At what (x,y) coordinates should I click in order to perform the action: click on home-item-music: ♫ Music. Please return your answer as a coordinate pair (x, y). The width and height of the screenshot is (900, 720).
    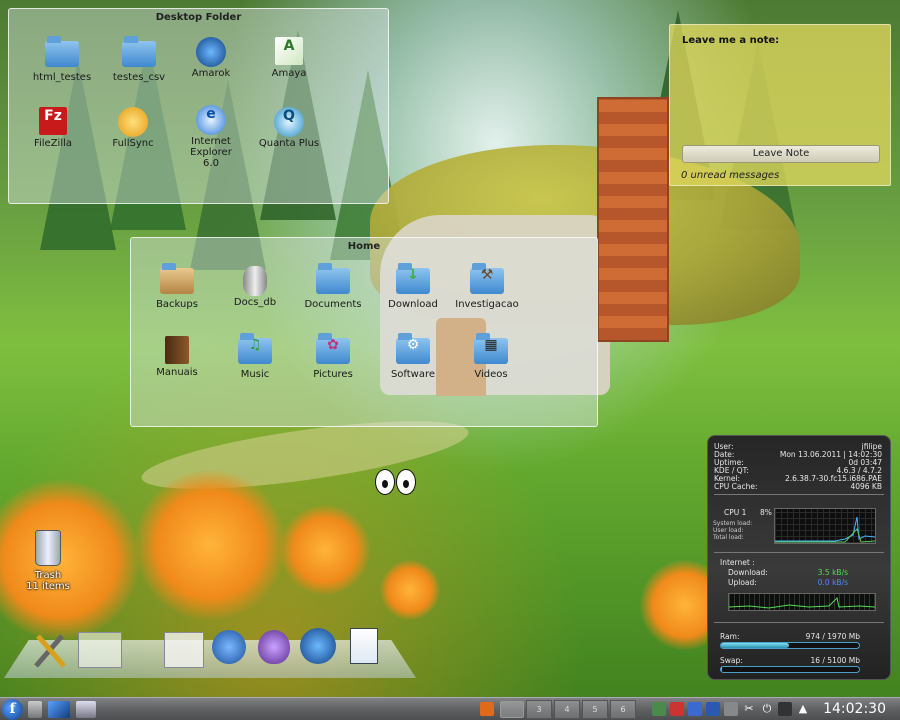
    Looking at the image, I should click on (255, 356).